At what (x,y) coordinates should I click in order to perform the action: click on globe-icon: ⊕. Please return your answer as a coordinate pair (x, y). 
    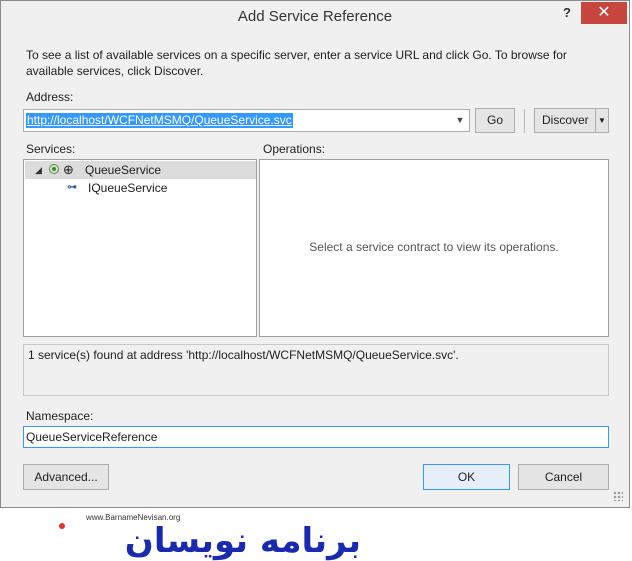
    Looking at the image, I should click on (68, 169).